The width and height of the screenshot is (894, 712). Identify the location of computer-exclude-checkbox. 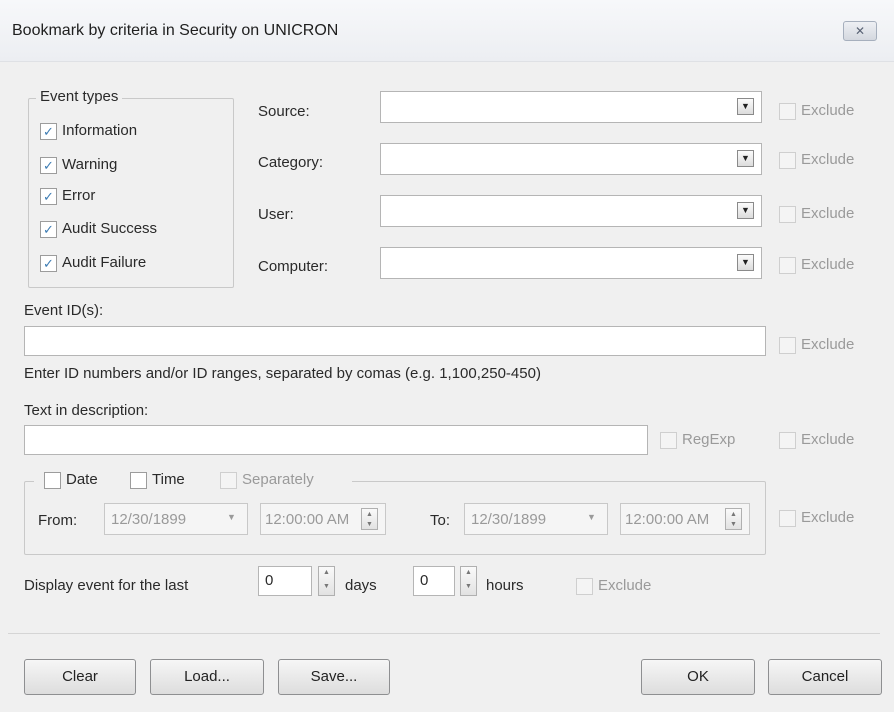
(787, 265).